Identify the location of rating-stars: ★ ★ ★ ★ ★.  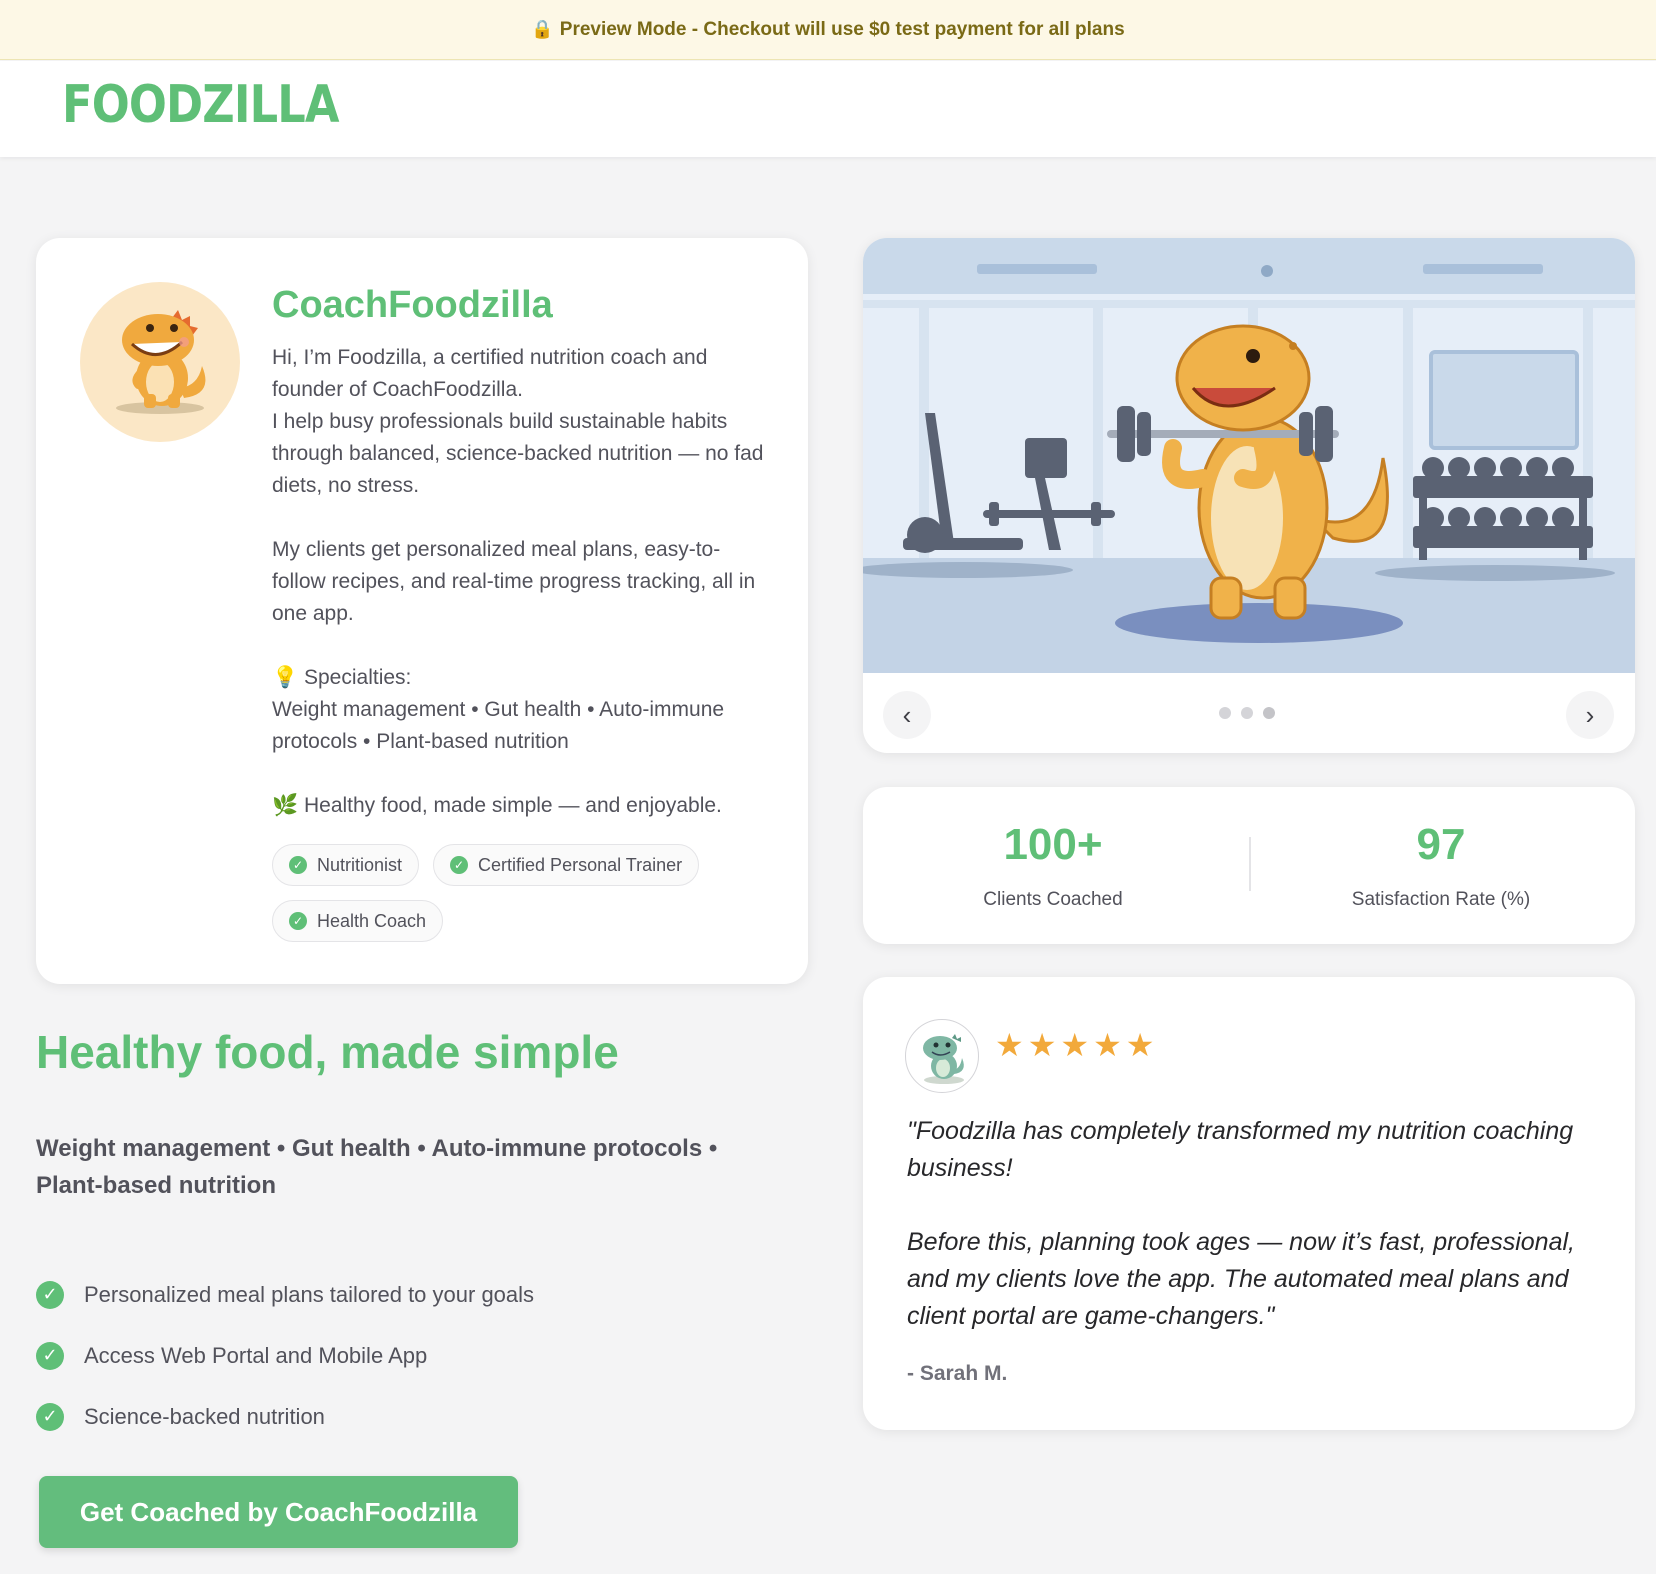
(1074, 1045).